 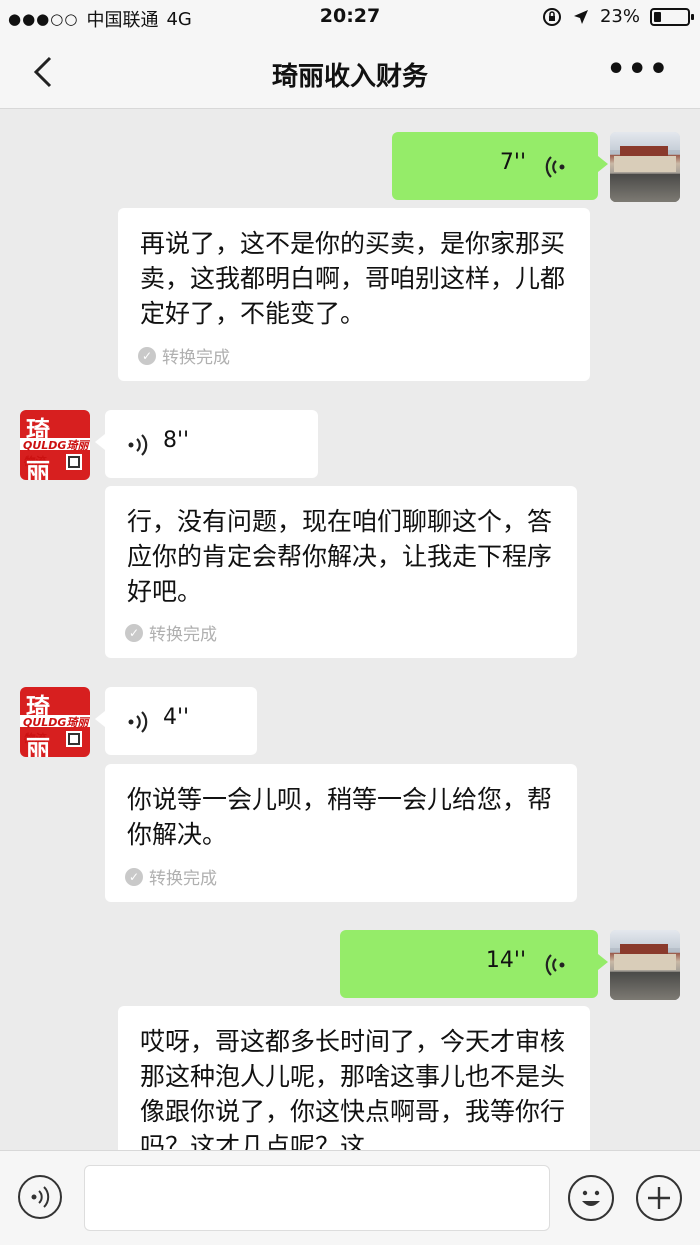 What do you see at coordinates (317, 1198) in the screenshot?
I see `message-input` at bounding box center [317, 1198].